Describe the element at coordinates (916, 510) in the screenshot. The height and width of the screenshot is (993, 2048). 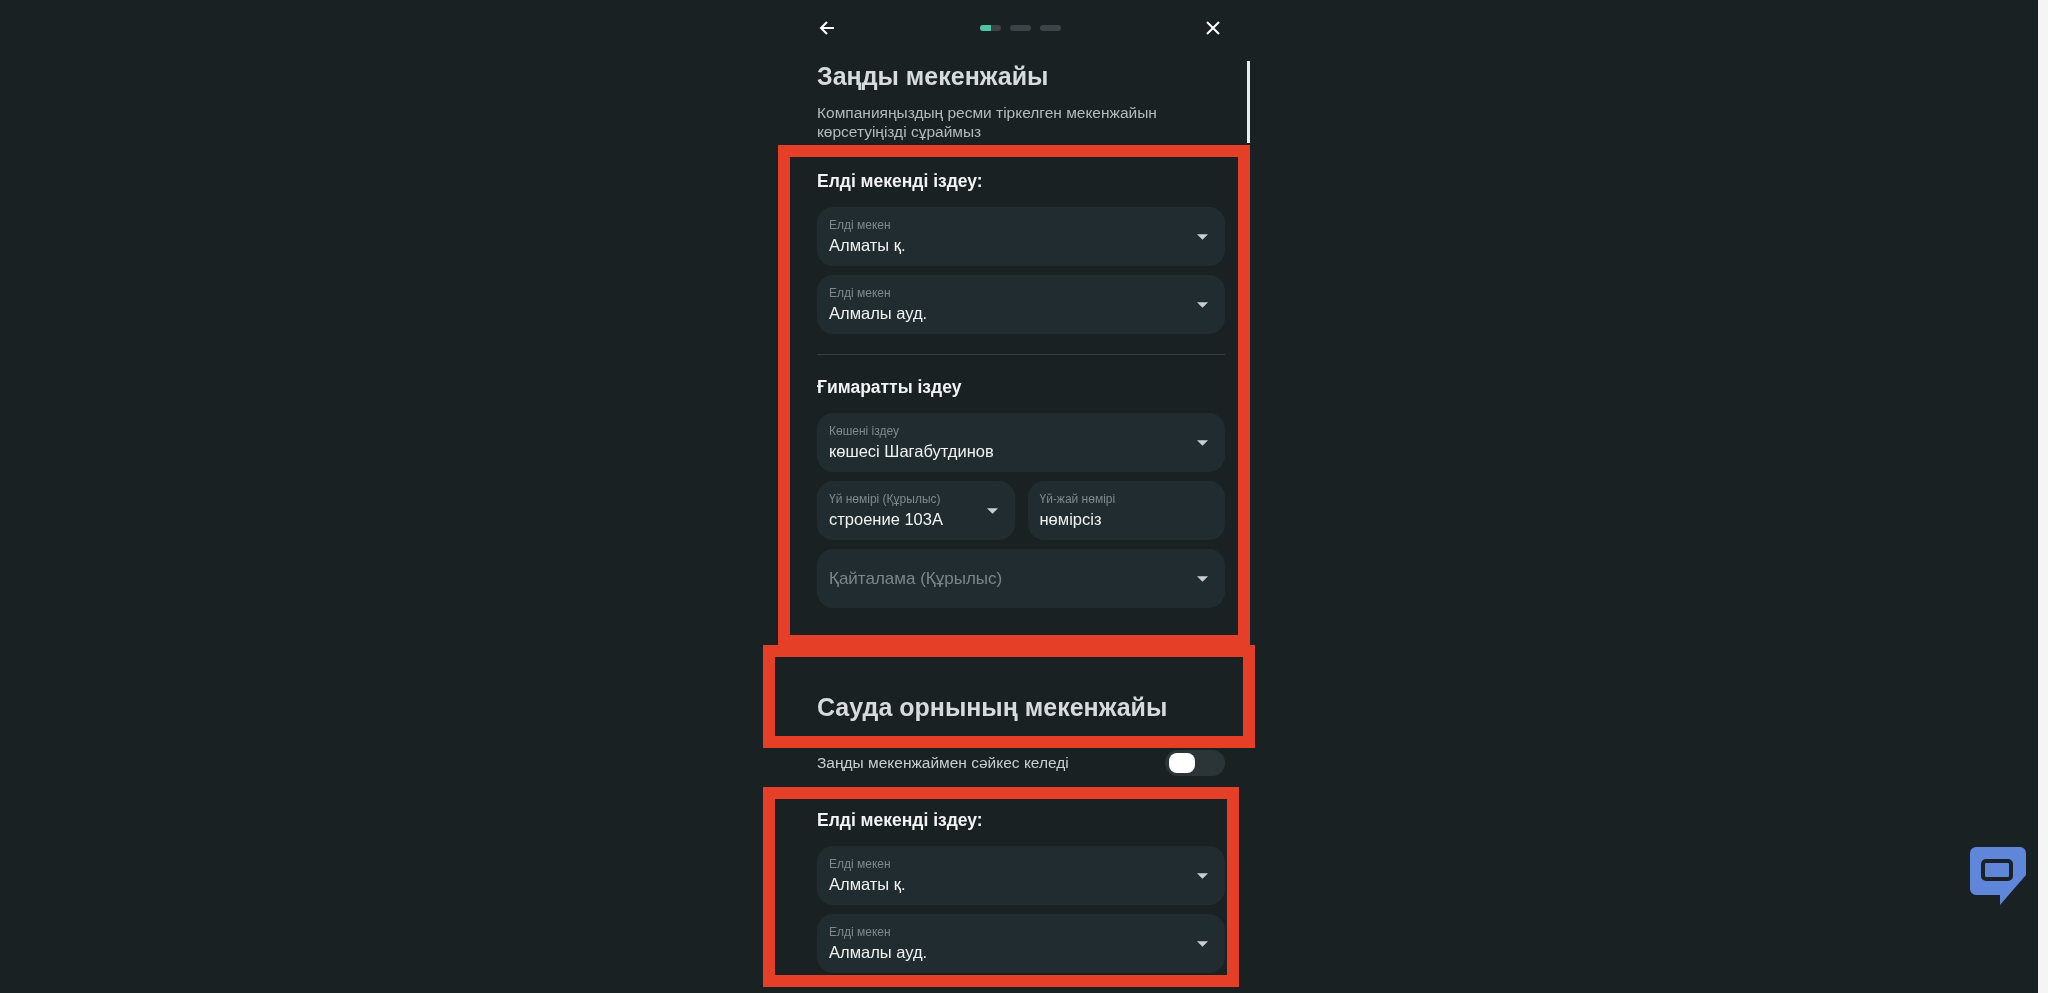
I see `dropdown-field: Үй нөмірі (Құрылыс) строение 103А` at that location.